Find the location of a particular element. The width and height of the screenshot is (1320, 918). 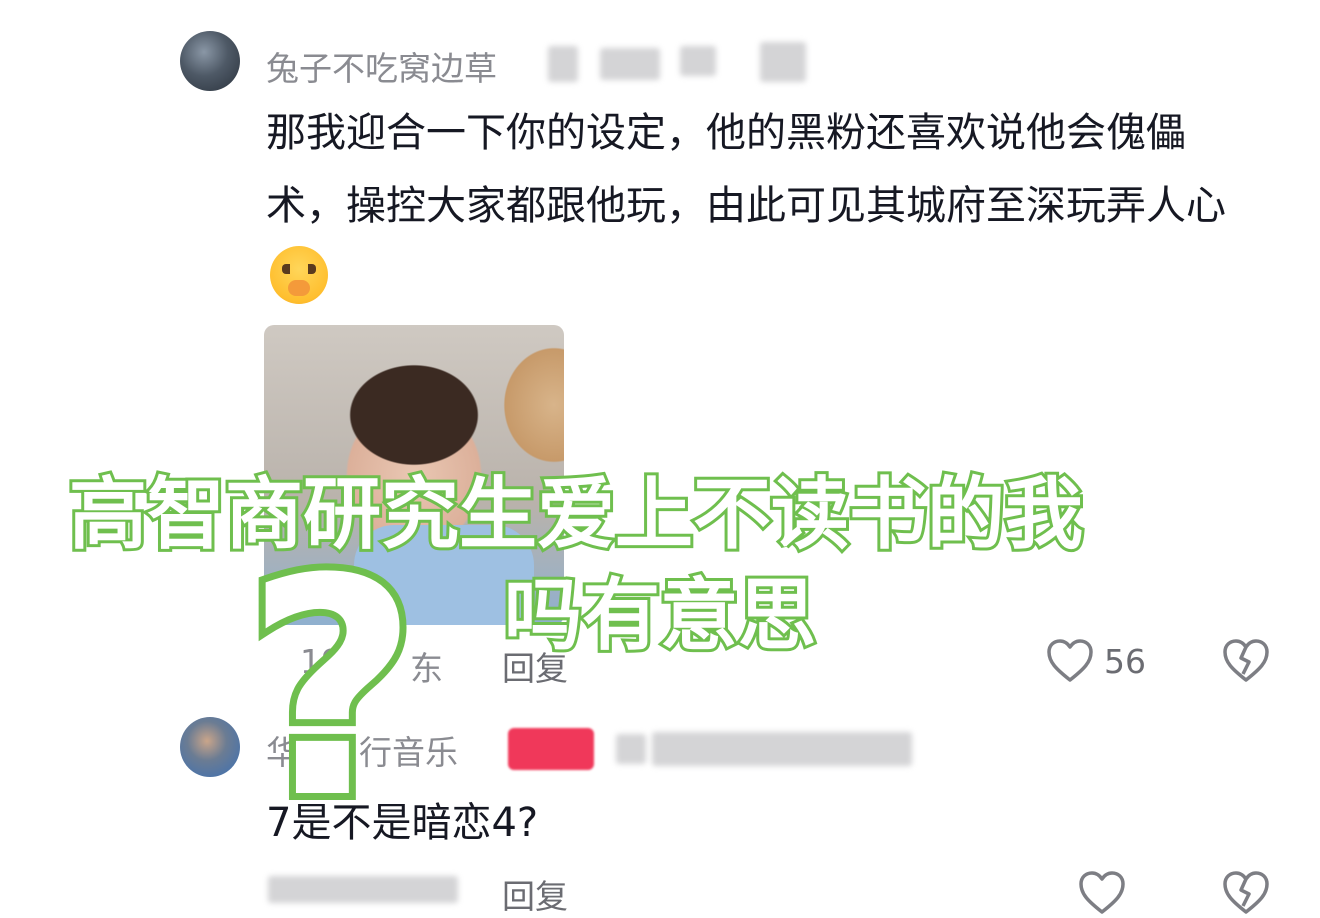

redacted-meta is located at coordinates (363, 889).